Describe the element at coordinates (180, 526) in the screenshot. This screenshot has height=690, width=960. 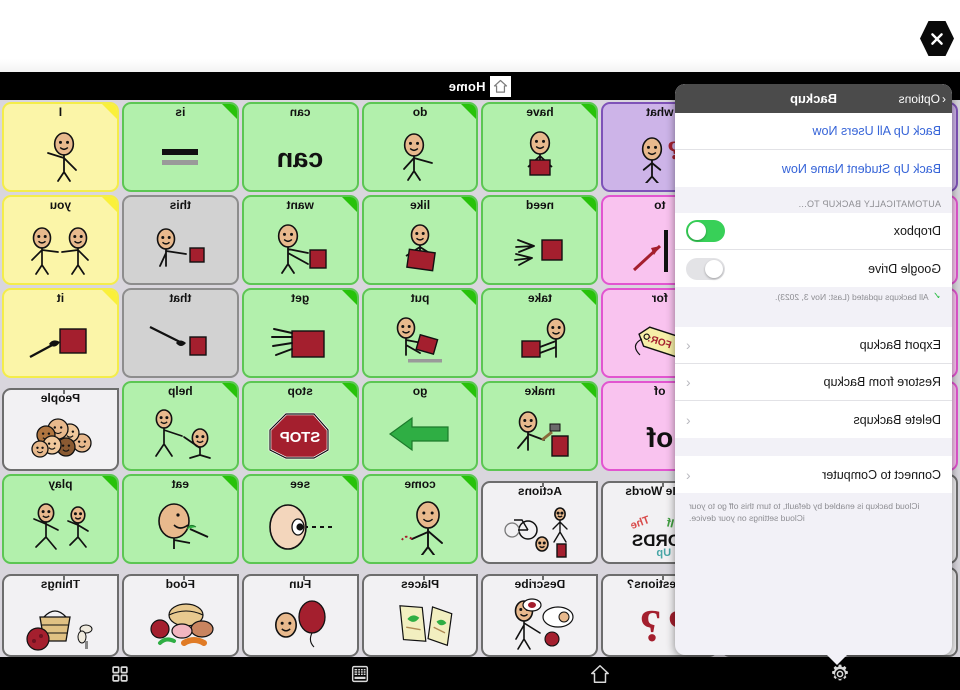
I see `person-eating-icon` at that location.